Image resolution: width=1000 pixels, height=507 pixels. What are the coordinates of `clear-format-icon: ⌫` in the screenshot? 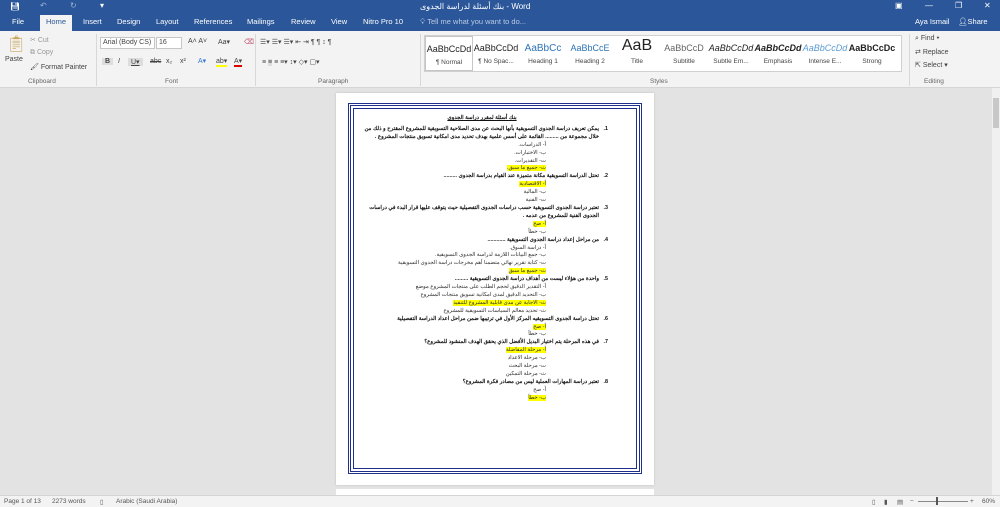 It's located at (249, 42).